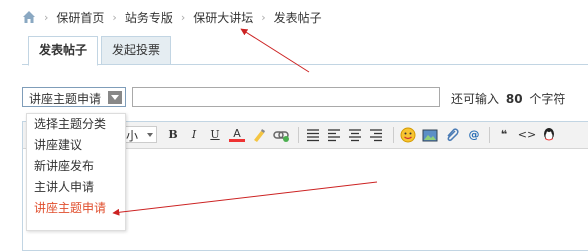 This screenshot has width=588, height=251. Describe the element at coordinates (63, 51) in the screenshot. I see `tab-new-post: 发表帖子` at that location.